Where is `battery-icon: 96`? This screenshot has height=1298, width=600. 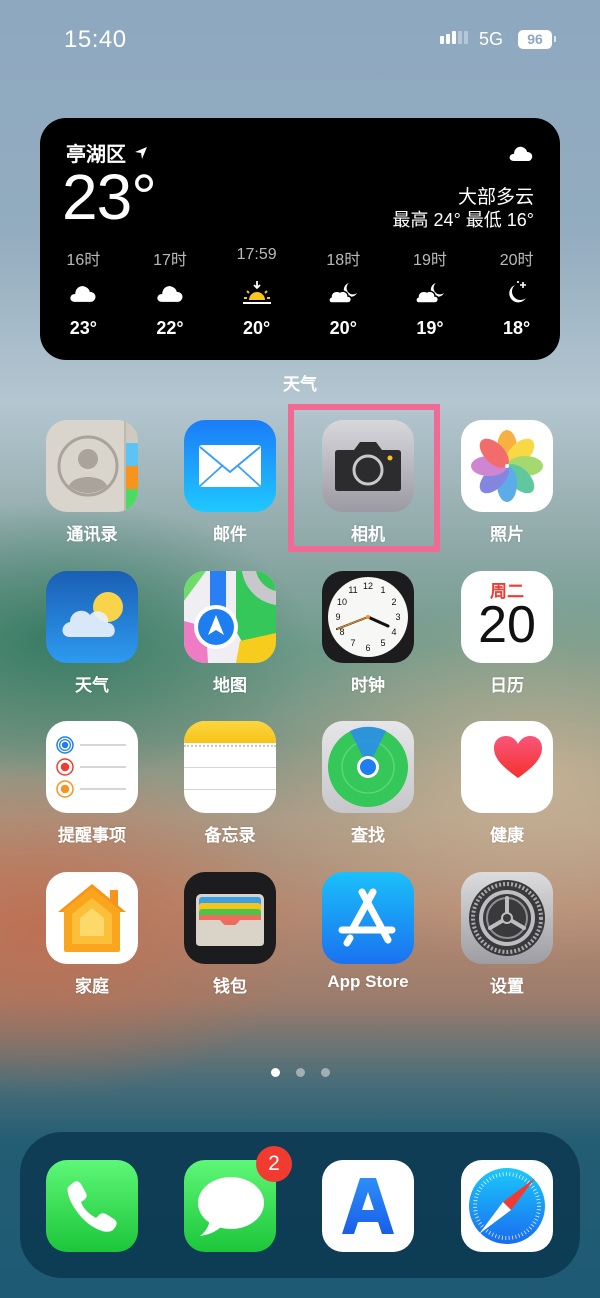
battery-icon: 96 is located at coordinates (535, 39).